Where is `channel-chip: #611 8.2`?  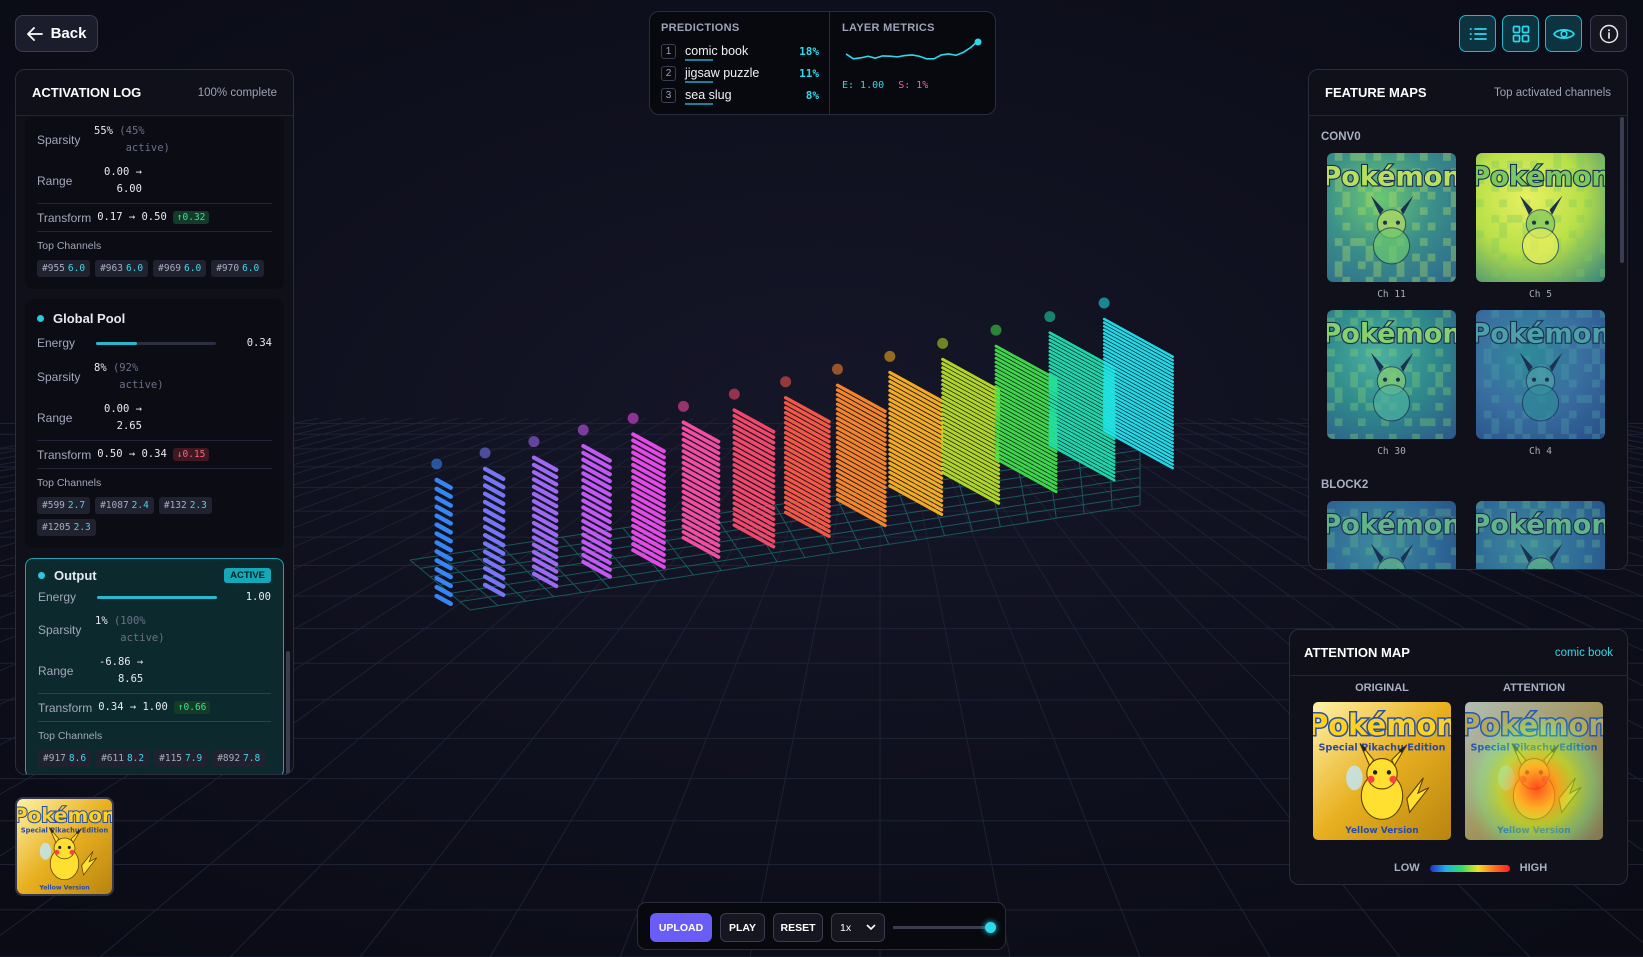
channel-chip: #611 8.2 is located at coordinates (123, 758).